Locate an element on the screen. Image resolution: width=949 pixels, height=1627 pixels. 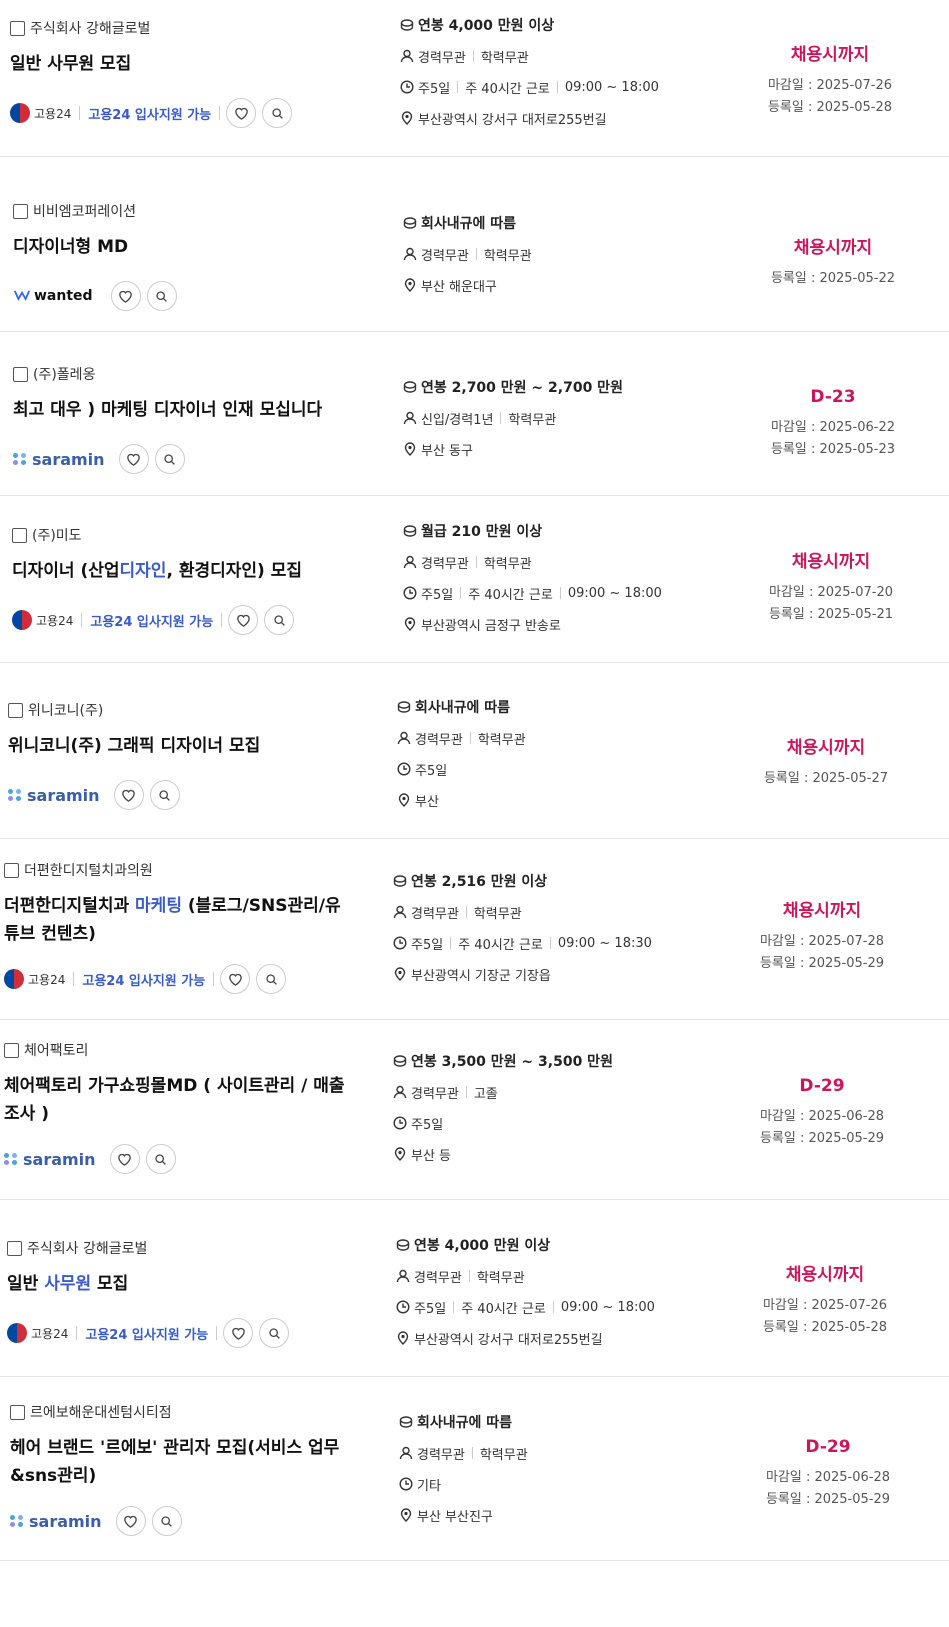
job-title: 디자이너형 MD is located at coordinates (185, 247).